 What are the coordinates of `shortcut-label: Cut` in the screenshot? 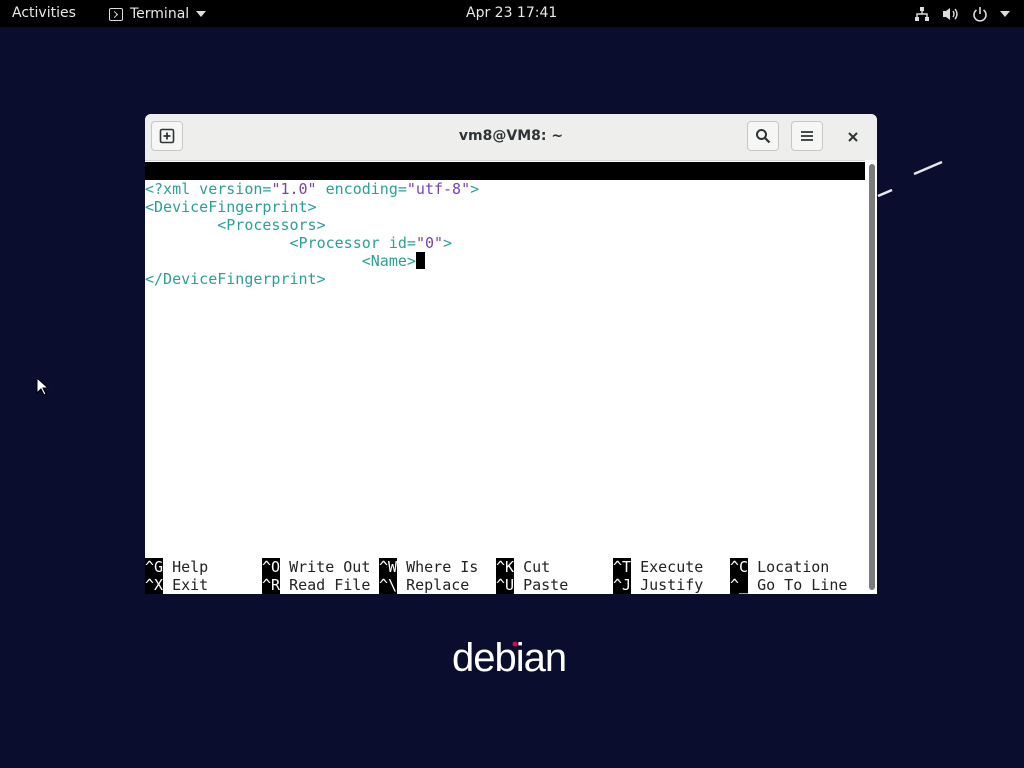 It's located at (532, 567).